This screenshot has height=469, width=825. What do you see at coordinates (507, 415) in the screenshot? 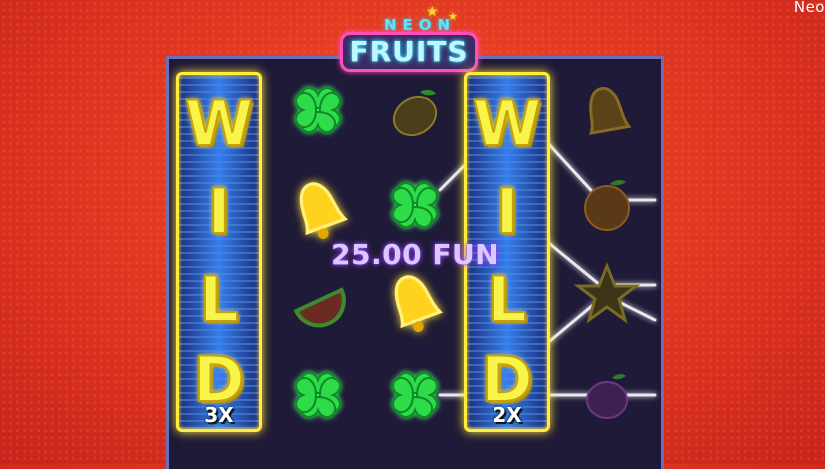
I see `multiplier-badge: 2X` at bounding box center [507, 415].